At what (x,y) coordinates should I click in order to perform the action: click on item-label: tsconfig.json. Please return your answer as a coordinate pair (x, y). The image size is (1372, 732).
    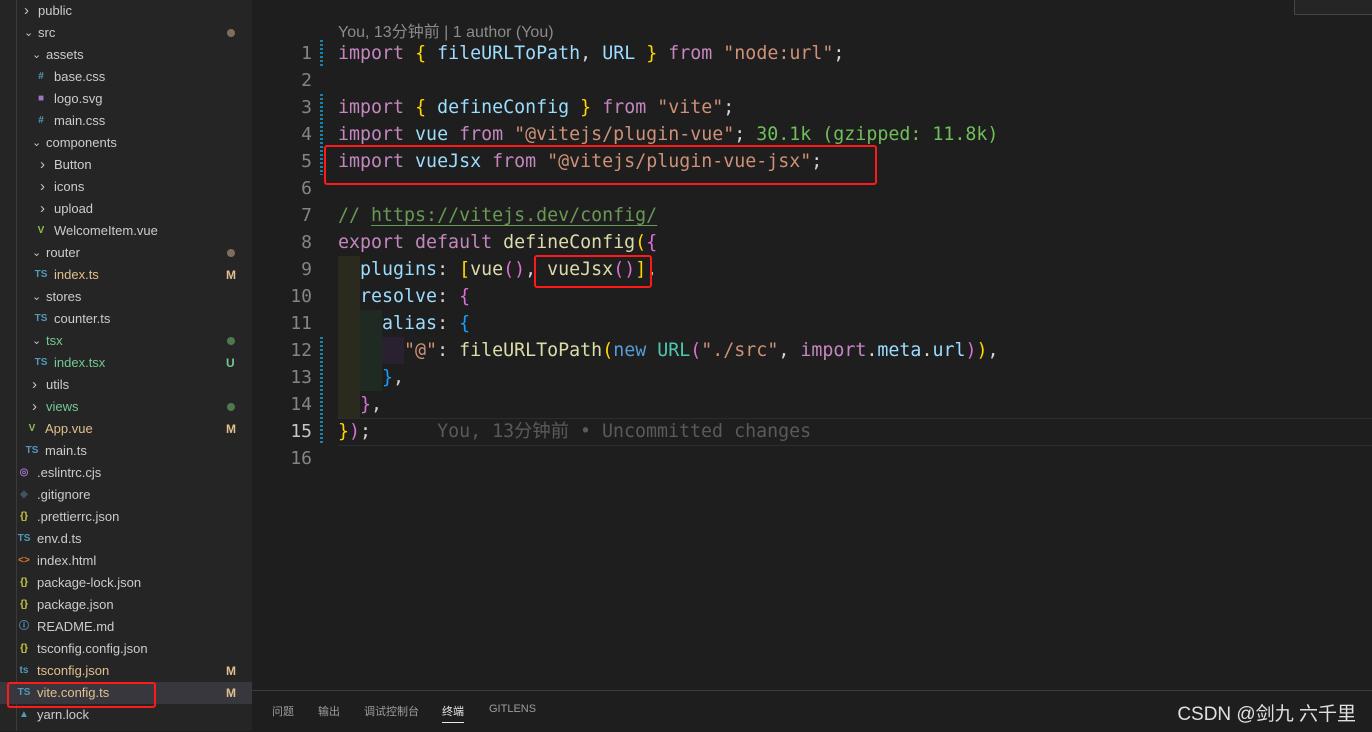
    Looking at the image, I should click on (73, 670).